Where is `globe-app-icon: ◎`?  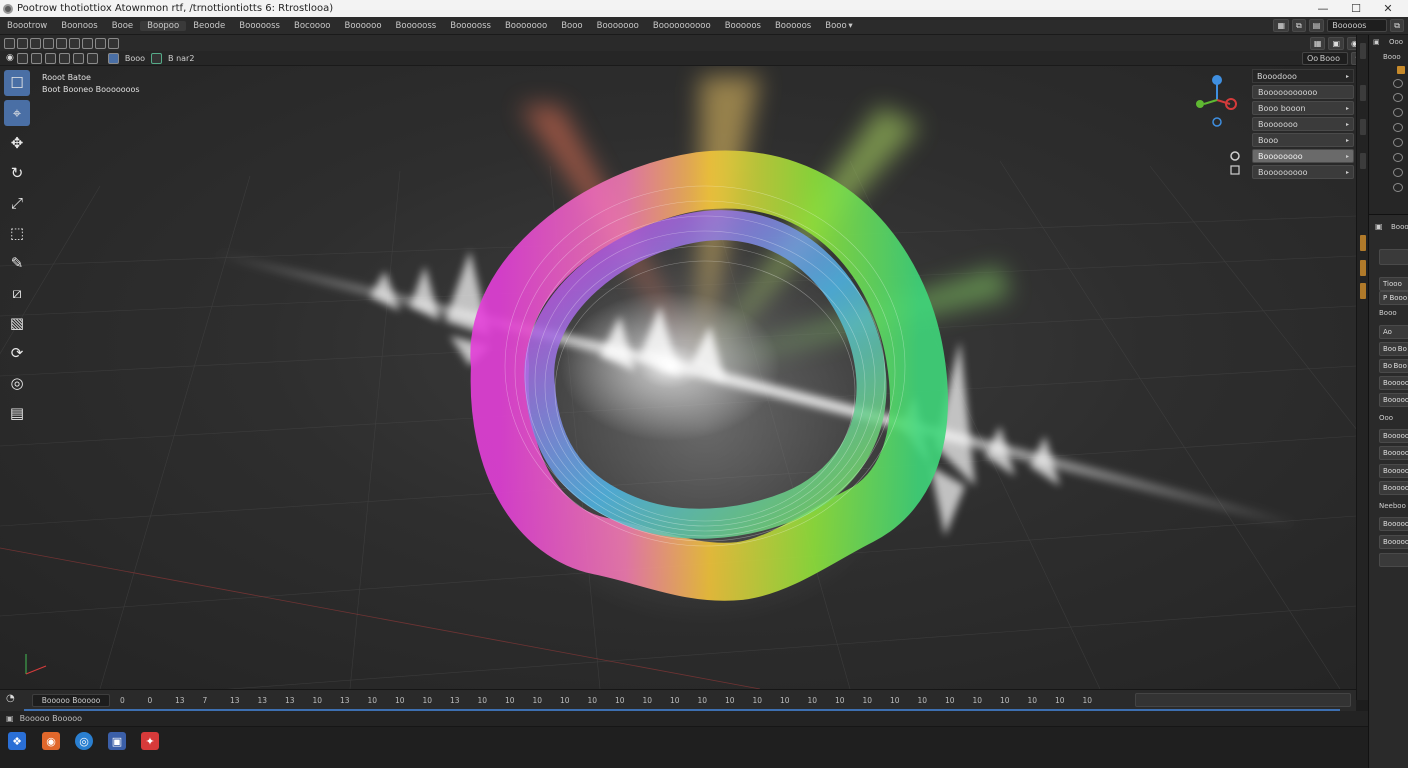 globe-app-icon: ◎ is located at coordinates (84, 741).